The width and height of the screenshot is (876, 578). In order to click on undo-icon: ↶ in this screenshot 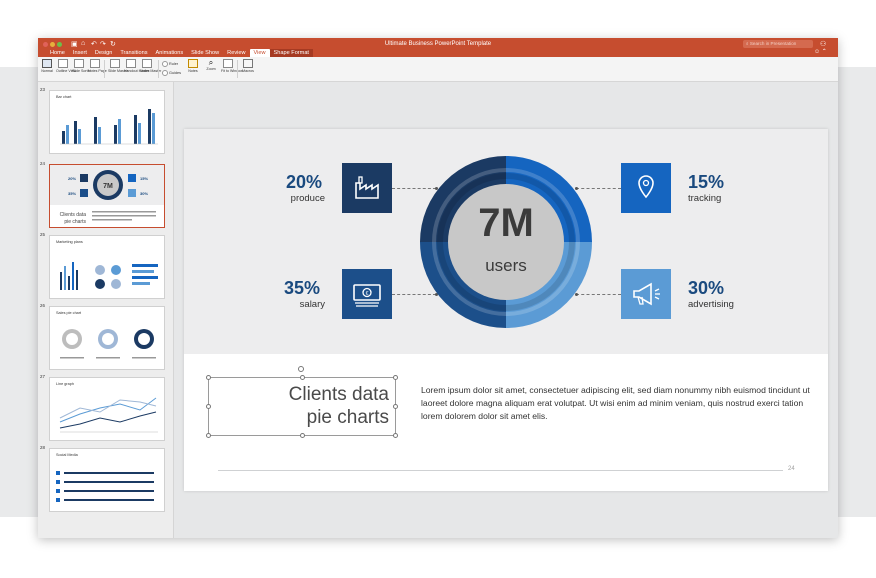, I will do `click(94, 44)`.